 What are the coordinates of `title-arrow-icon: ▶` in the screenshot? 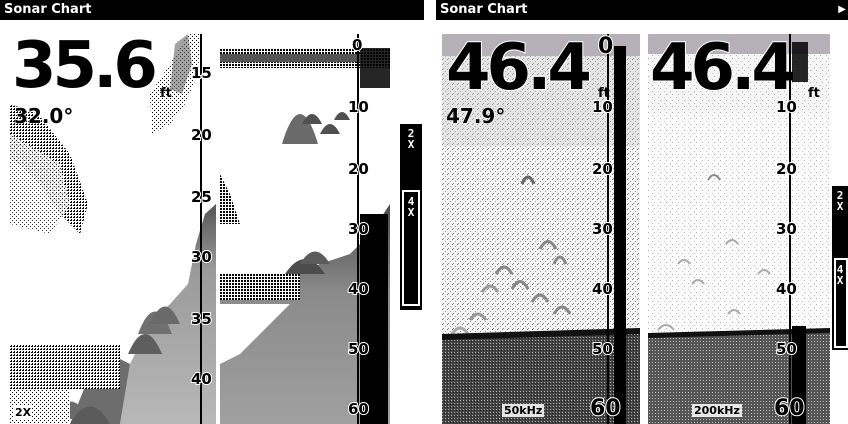 It's located at (842, 9).